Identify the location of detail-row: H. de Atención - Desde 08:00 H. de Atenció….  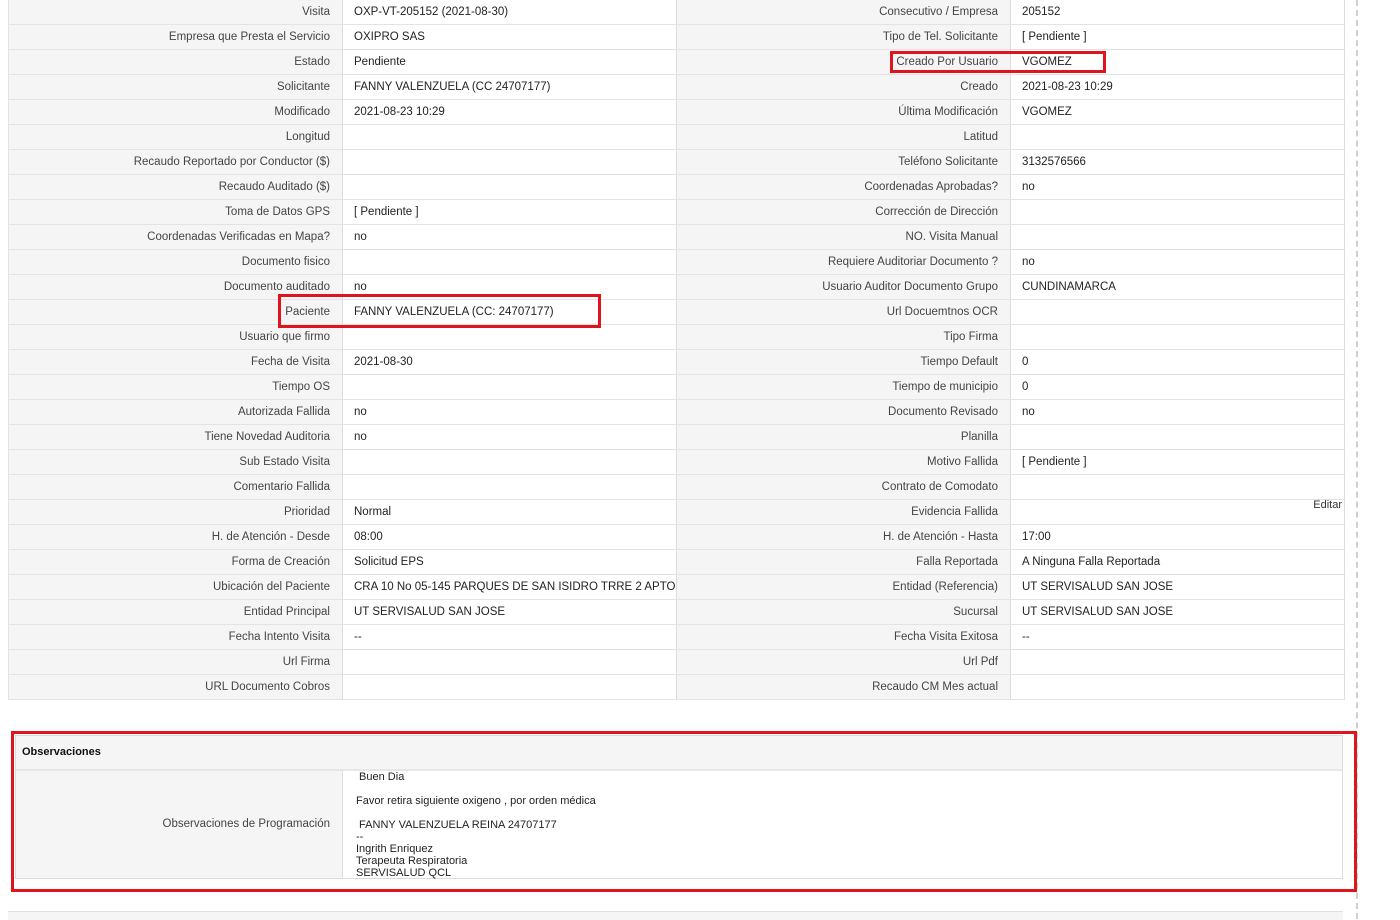
(676, 537).